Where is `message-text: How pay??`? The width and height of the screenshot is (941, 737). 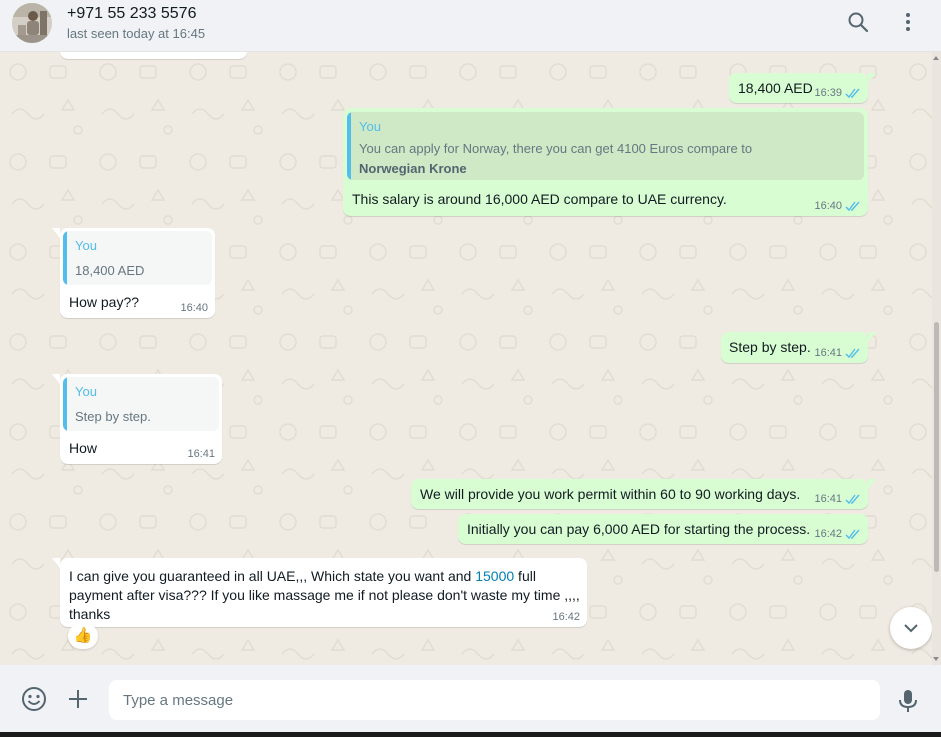 message-text: How pay?? is located at coordinates (104, 302).